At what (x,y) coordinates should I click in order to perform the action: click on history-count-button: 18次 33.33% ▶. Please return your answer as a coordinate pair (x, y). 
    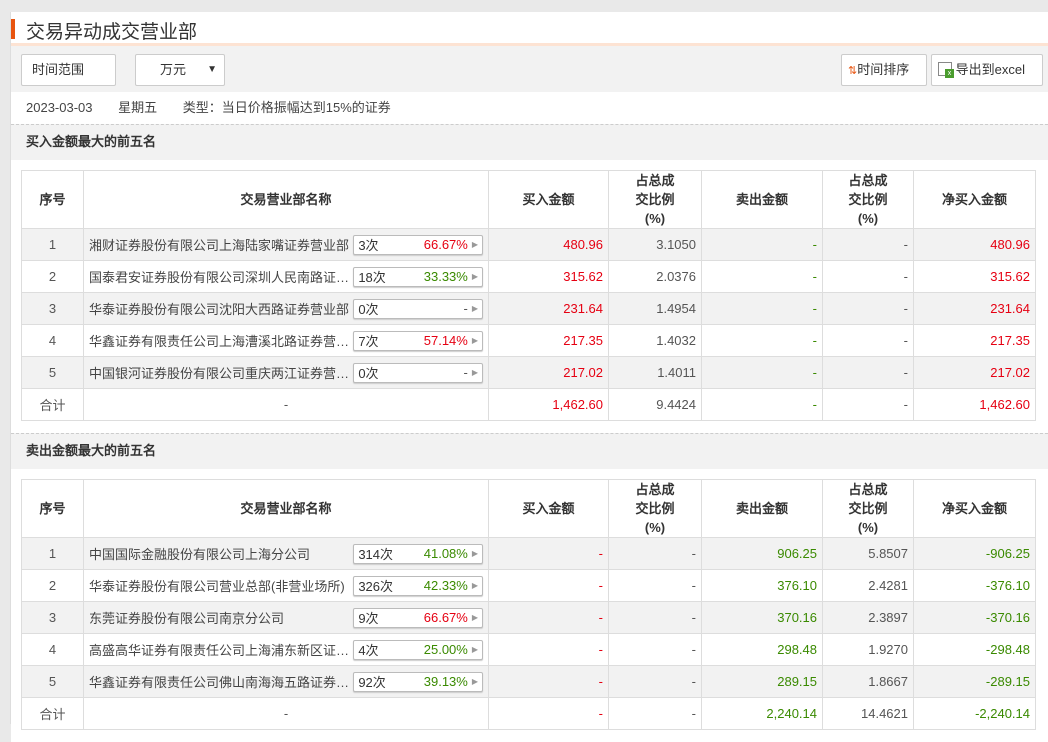
    Looking at the image, I should click on (418, 276).